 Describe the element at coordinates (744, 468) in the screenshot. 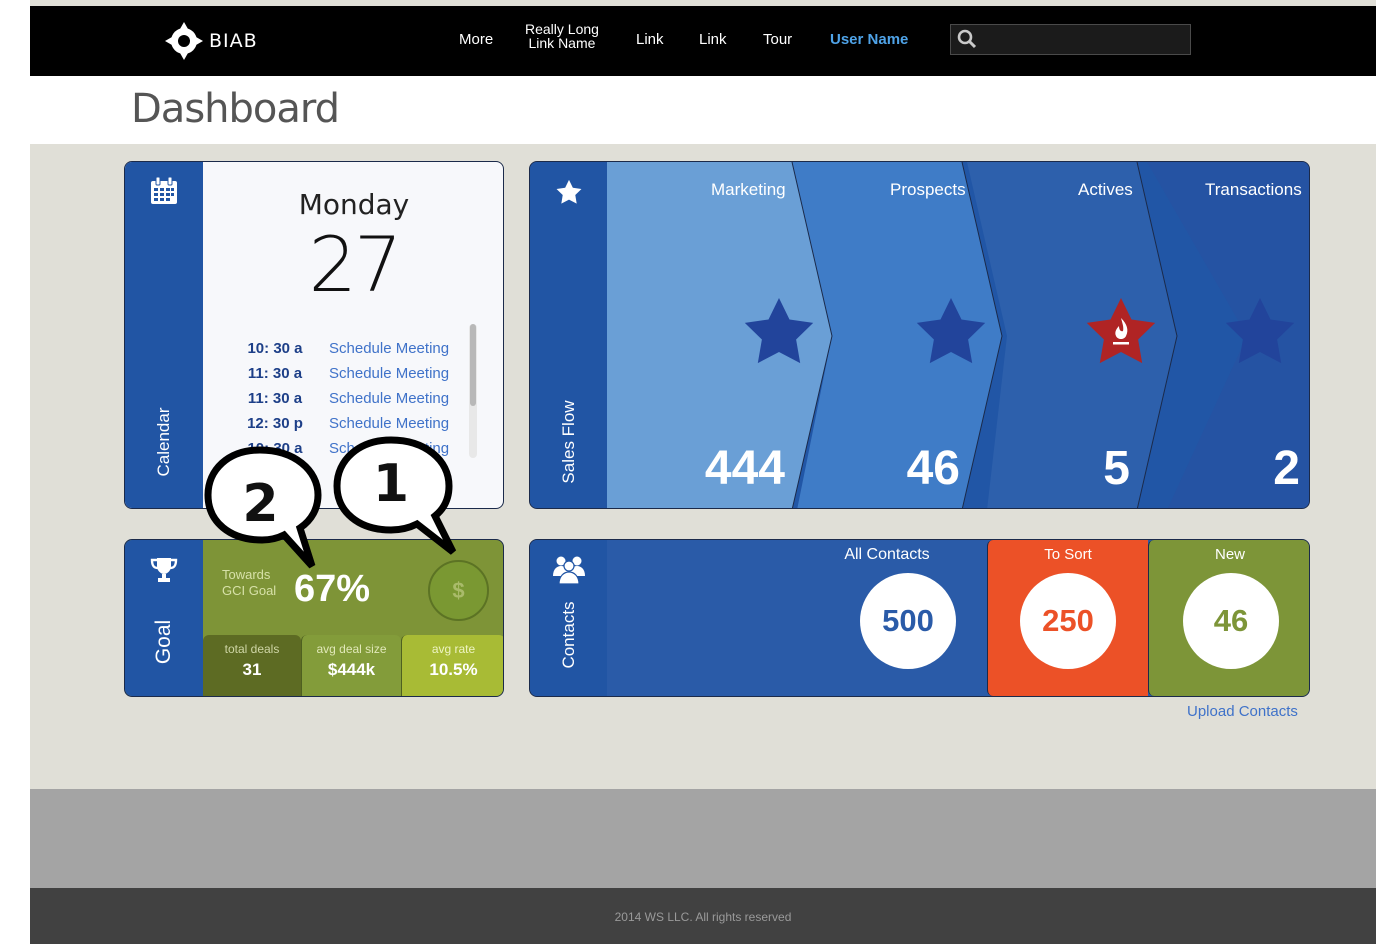

I see `stage-count-marketing: 444` at that location.